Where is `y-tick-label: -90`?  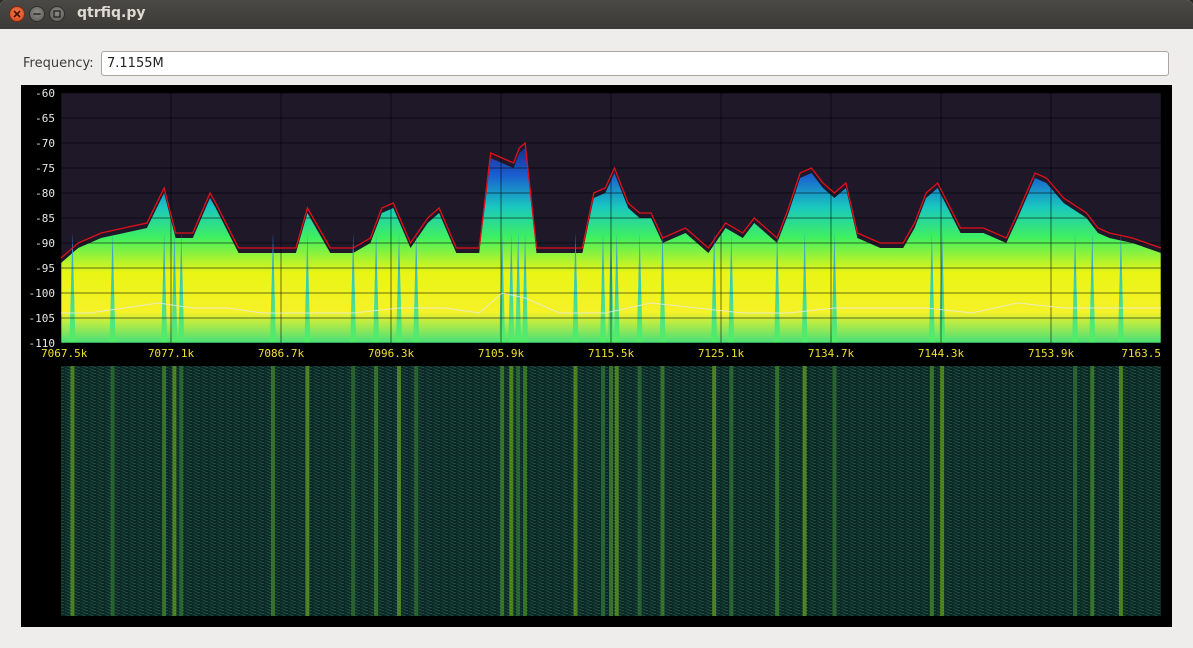
y-tick-label: -90 is located at coordinates (45, 243).